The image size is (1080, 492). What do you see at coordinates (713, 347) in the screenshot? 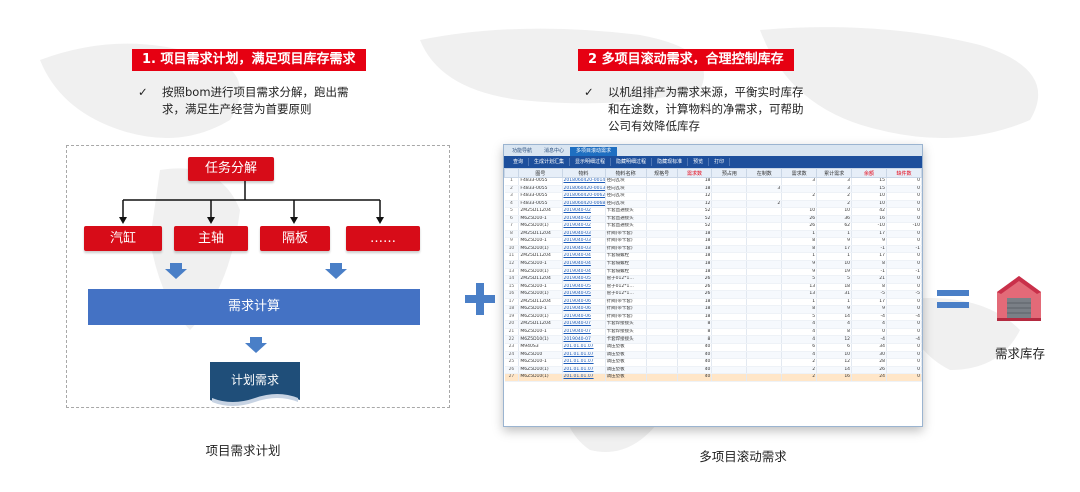
I see `table-row: 23 M940S3 201.01.01.07 调压垫板 40 6 6 34 0` at bounding box center [713, 347].